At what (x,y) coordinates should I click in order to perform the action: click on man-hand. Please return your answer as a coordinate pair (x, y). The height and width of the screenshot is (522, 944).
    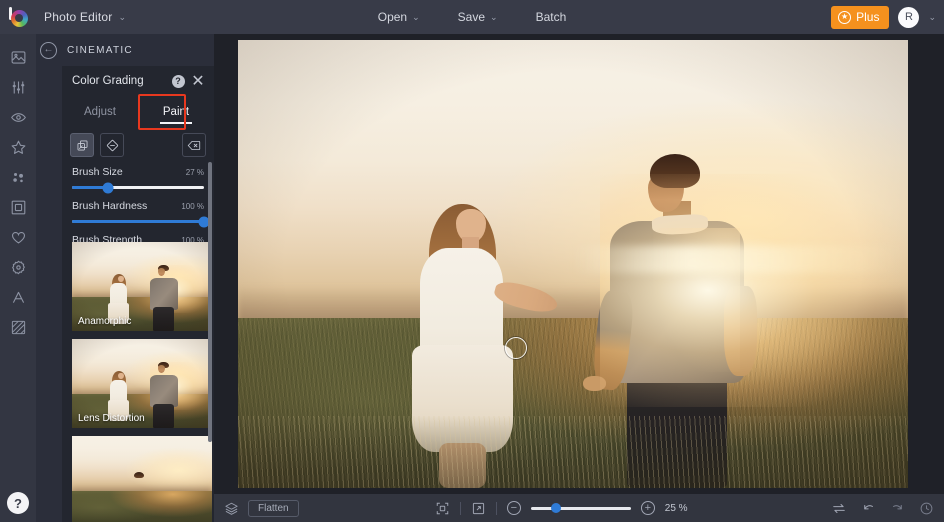
    Looking at the image, I should click on (594, 384).